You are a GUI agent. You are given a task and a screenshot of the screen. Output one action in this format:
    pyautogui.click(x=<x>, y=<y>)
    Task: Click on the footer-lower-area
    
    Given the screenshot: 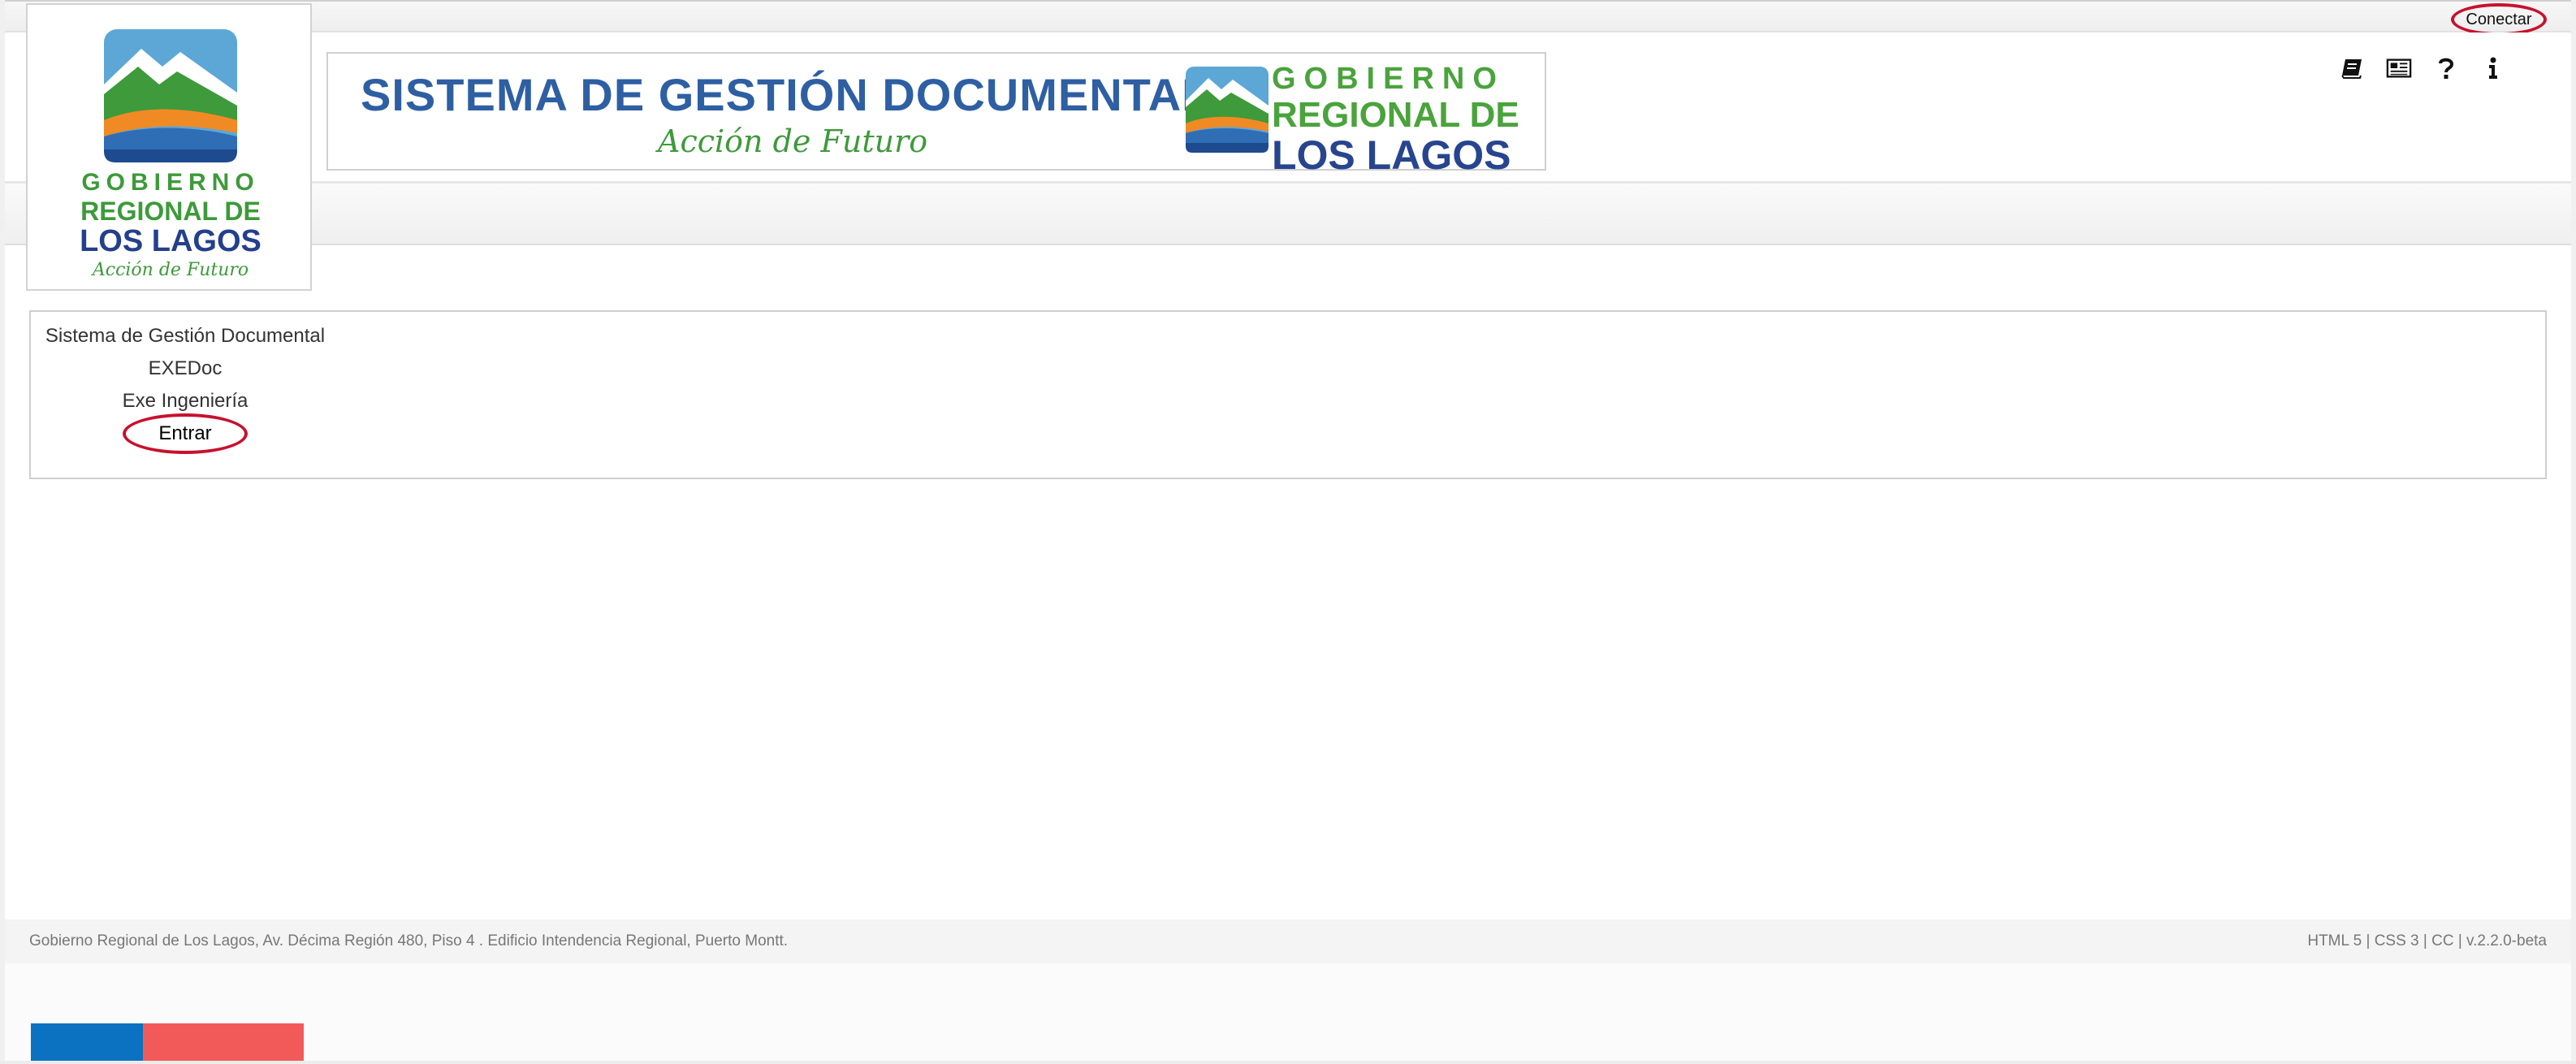 What is the action you would take?
    pyautogui.click(x=1288, y=1012)
    